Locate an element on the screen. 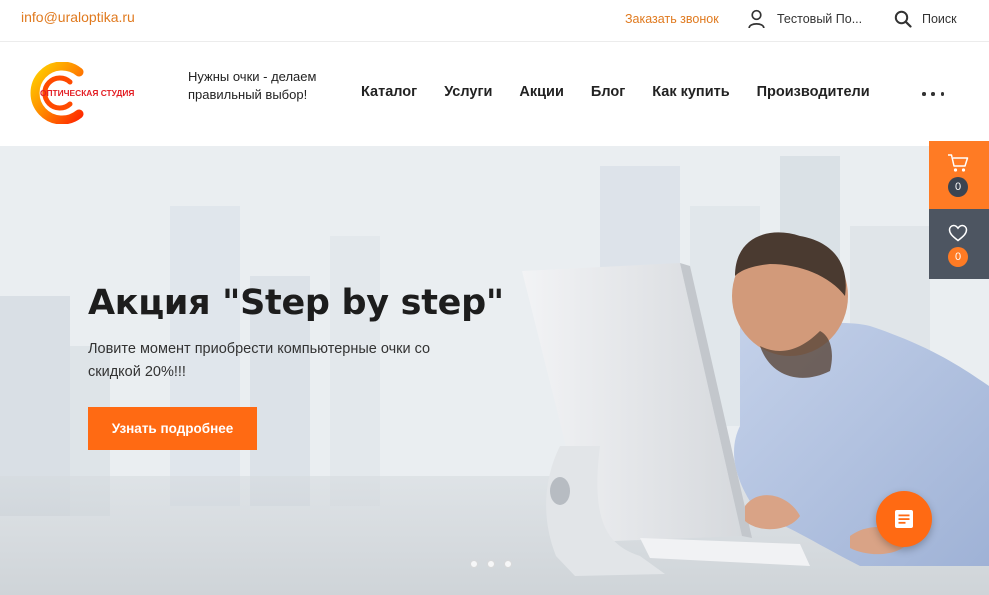  cart-button: 0 is located at coordinates (959, 175).